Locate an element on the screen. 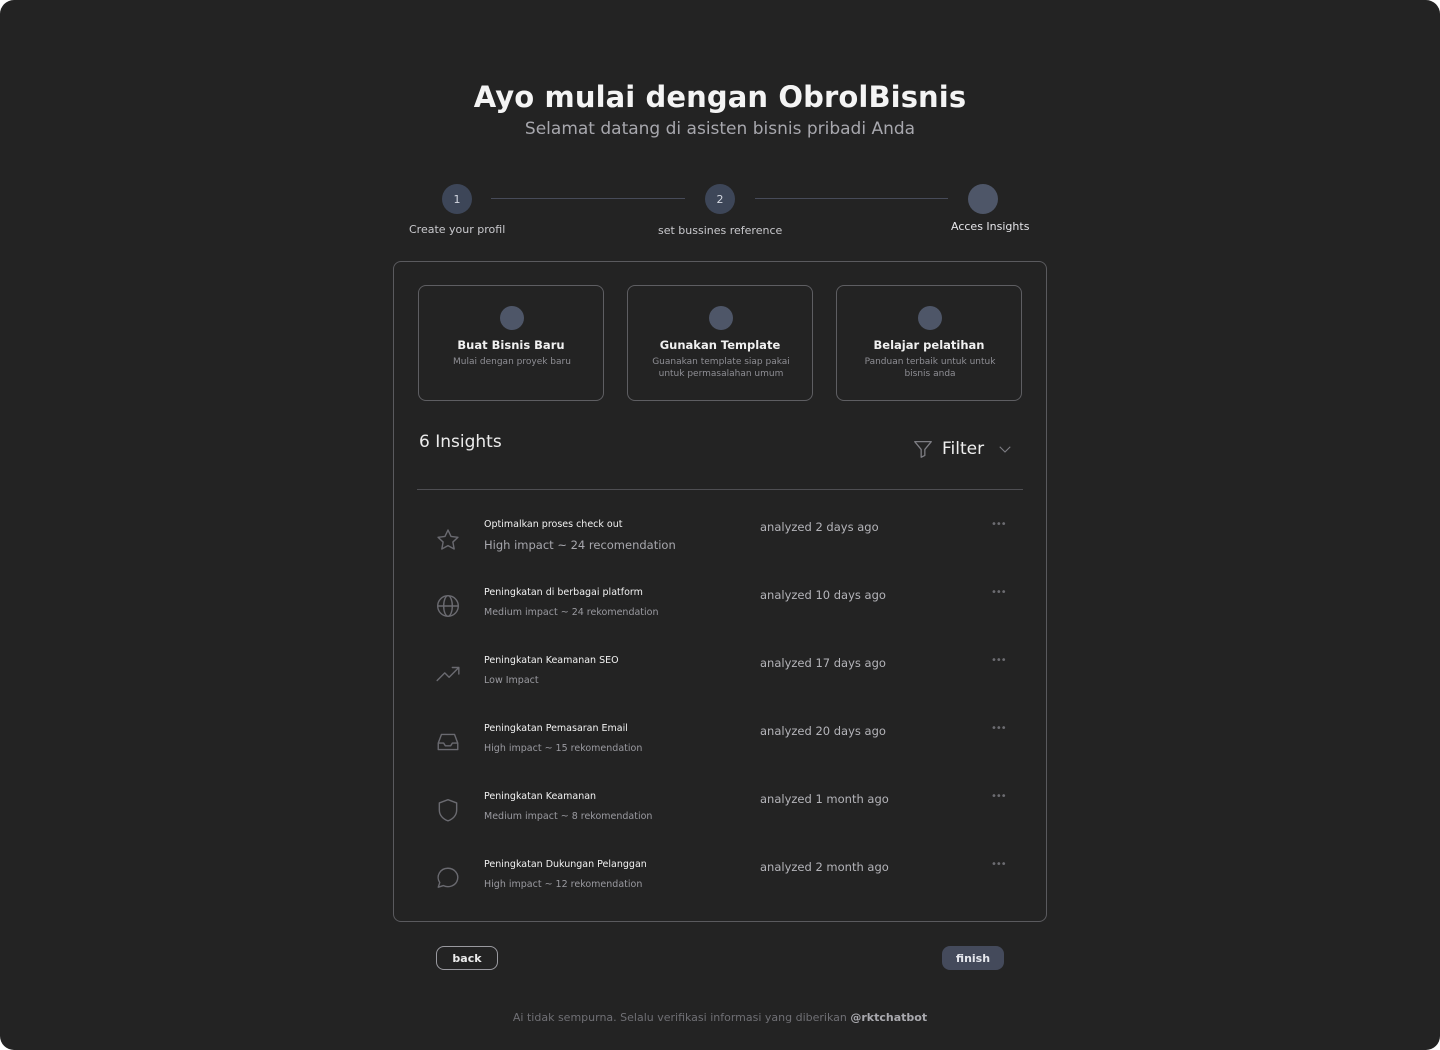 This screenshot has height=1050, width=1440. insight-impact: High impact ~ 24 recomendation is located at coordinates (580, 545).